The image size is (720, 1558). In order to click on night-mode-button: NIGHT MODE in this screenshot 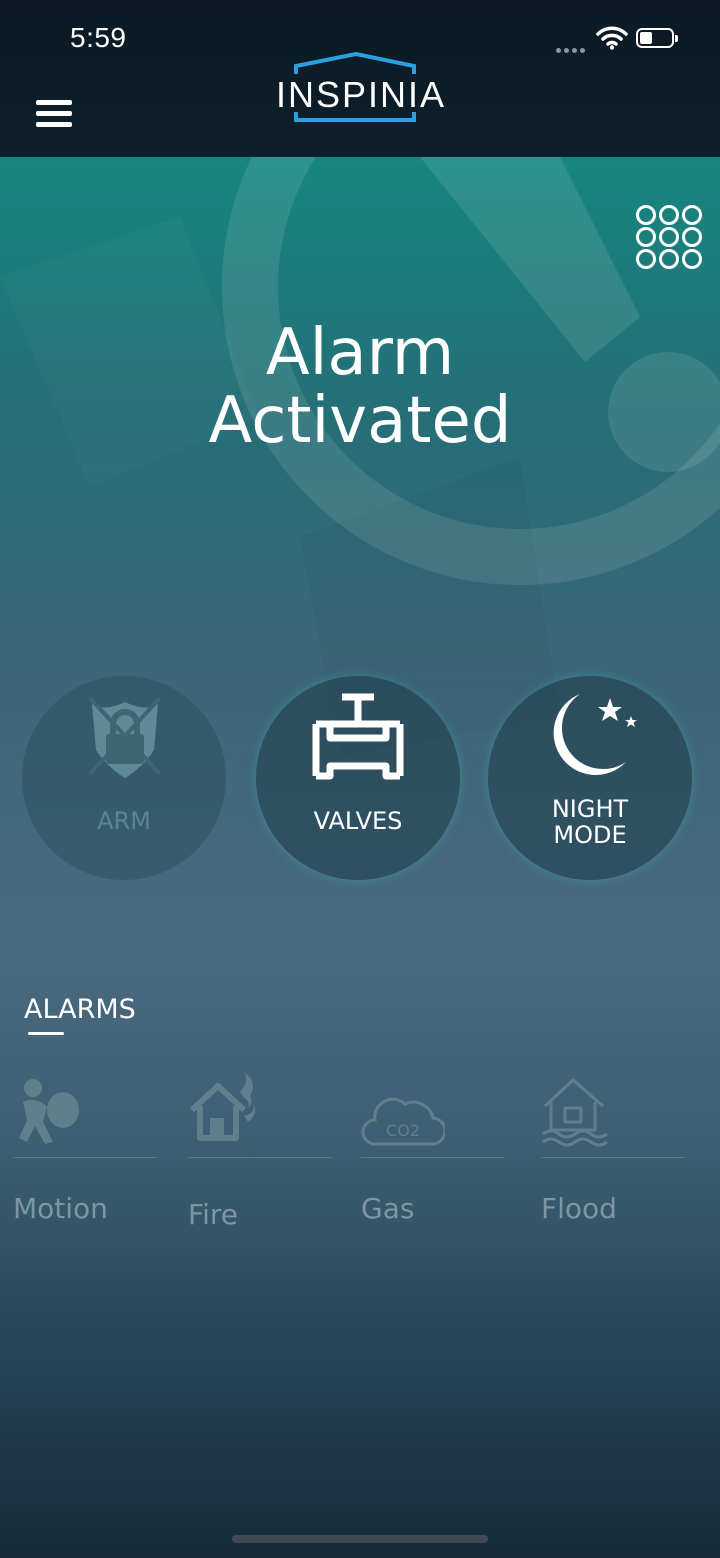, I will do `click(590, 778)`.